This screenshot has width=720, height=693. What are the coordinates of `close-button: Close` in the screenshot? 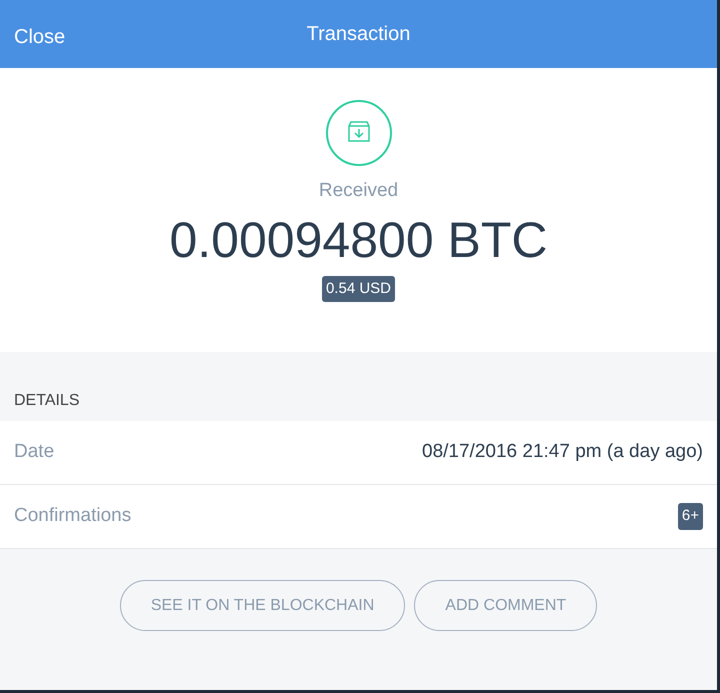 It's located at (40, 37).